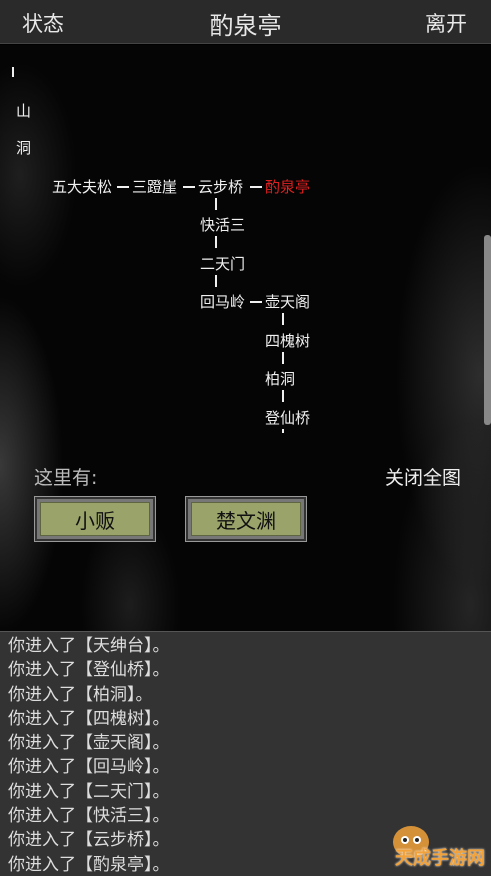  Describe the element at coordinates (23, 148) in the screenshot. I see `map-node-partial-2: 洞` at that location.